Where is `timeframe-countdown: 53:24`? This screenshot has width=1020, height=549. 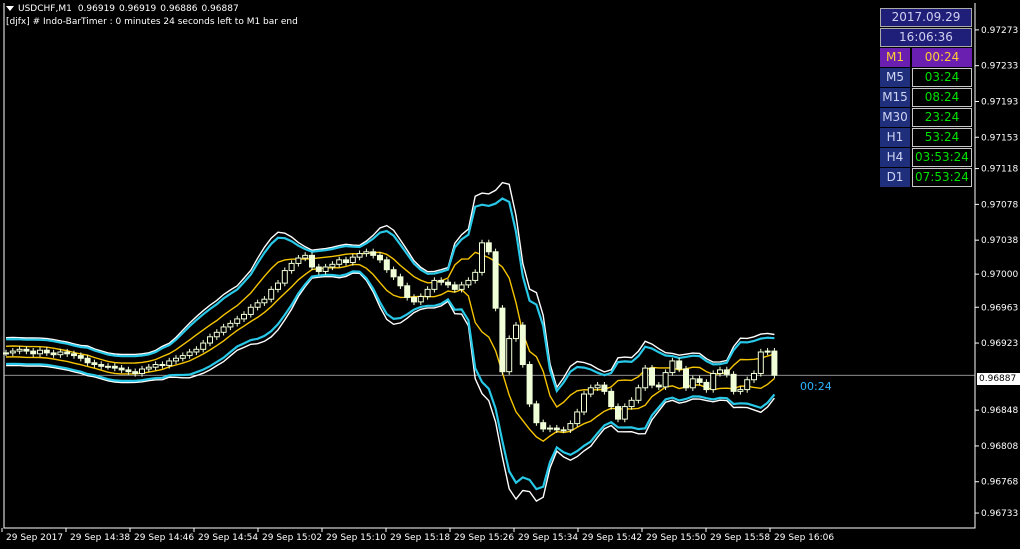
timeframe-countdown: 53:24 is located at coordinates (942, 137).